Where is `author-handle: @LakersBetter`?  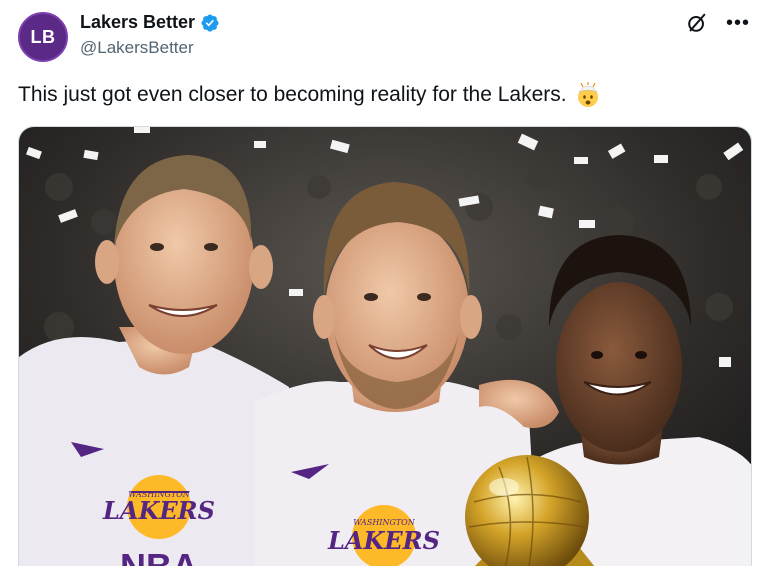 author-handle: @LakersBetter is located at coordinates (137, 48).